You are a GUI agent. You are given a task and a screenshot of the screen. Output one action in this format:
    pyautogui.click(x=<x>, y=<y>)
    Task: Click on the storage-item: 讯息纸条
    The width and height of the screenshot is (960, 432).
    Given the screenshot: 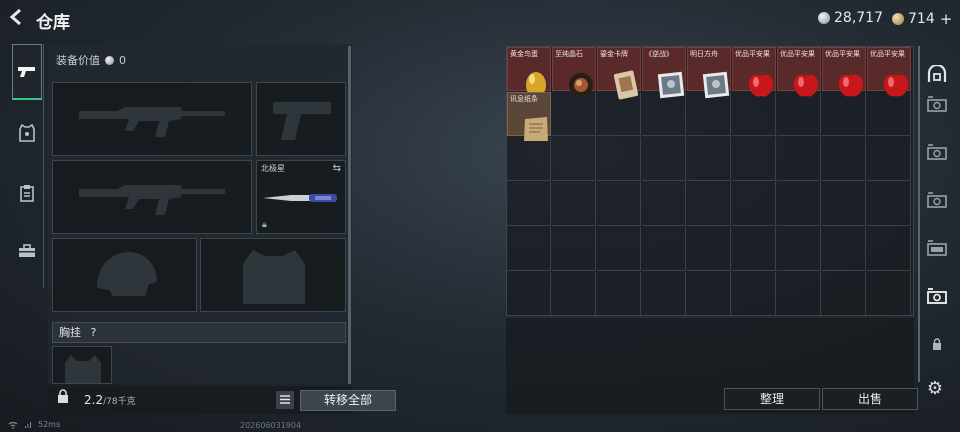 What is the action you would take?
    pyautogui.click(x=529, y=116)
    